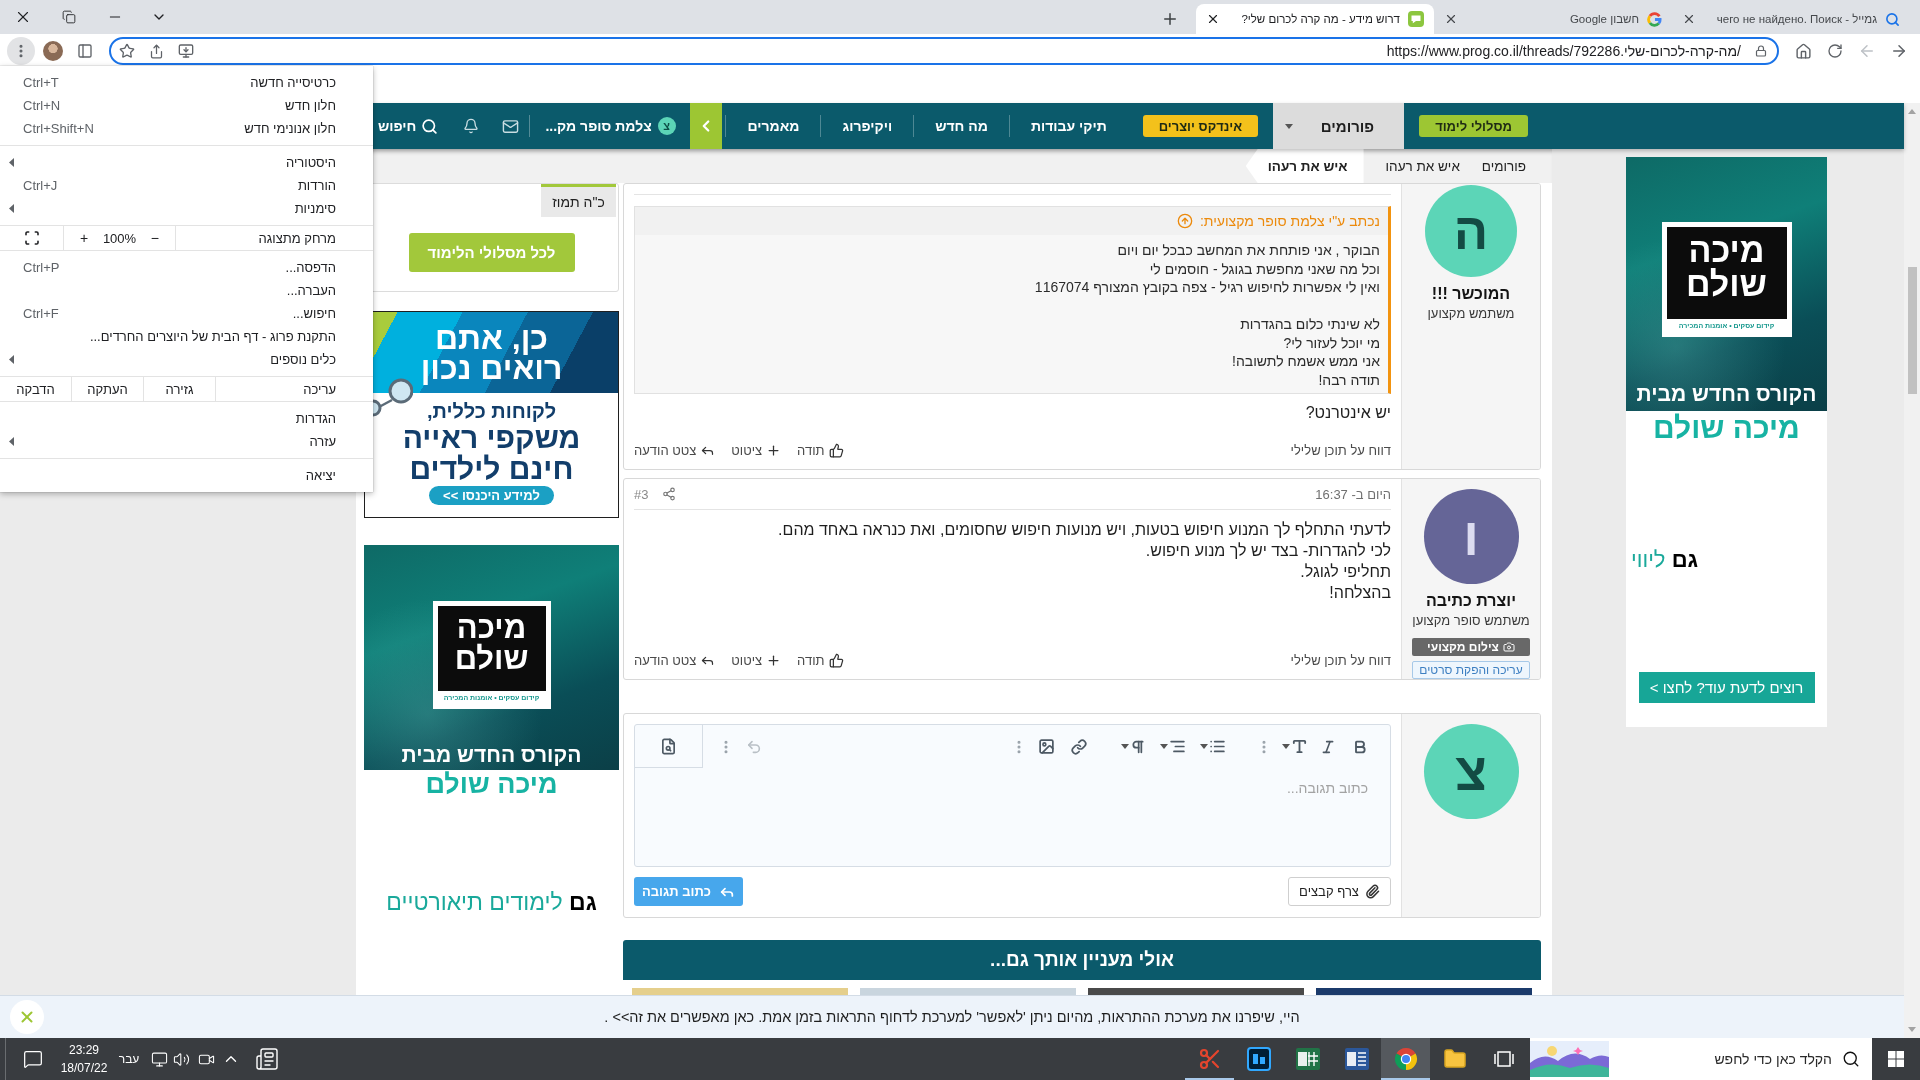 Image resolution: width=1920 pixels, height=1080 pixels. What do you see at coordinates (511, 126) in the screenshot?
I see `envelope-icon` at bounding box center [511, 126].